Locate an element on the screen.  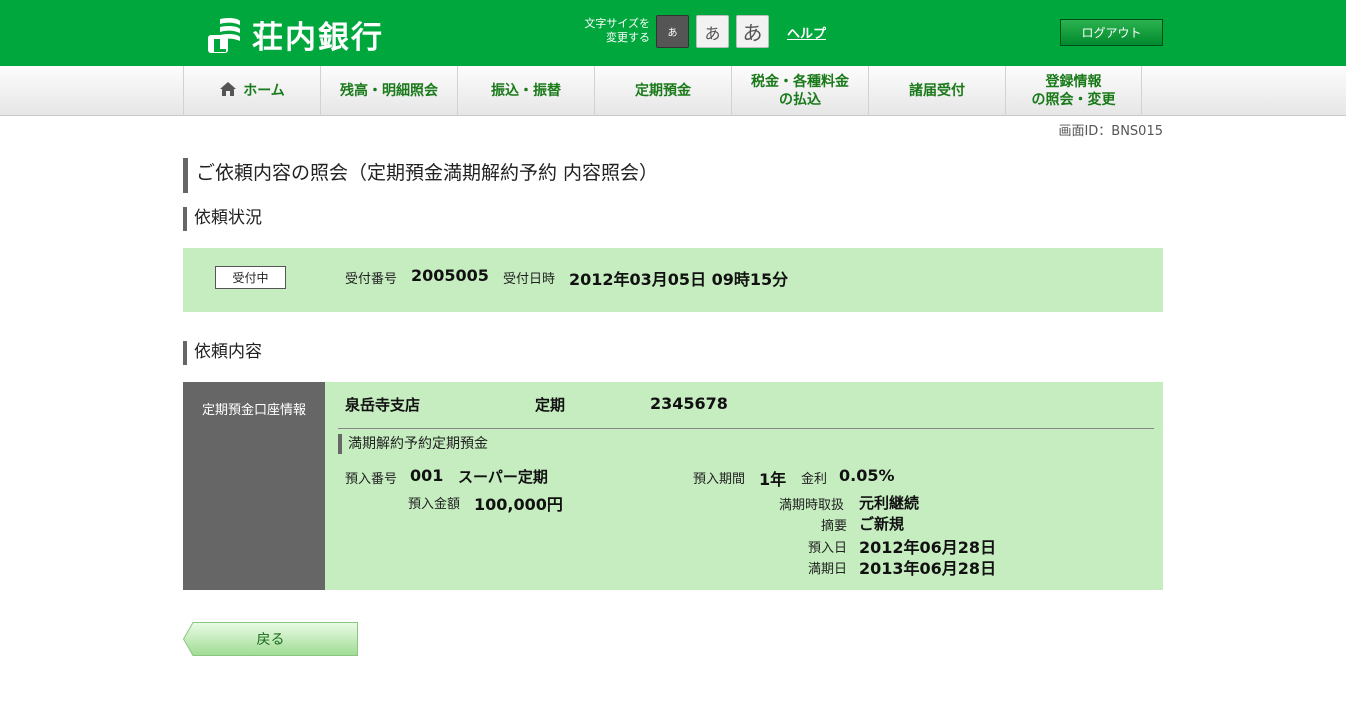
product-name: スーパー定期 is located at coordinates (503, 477).